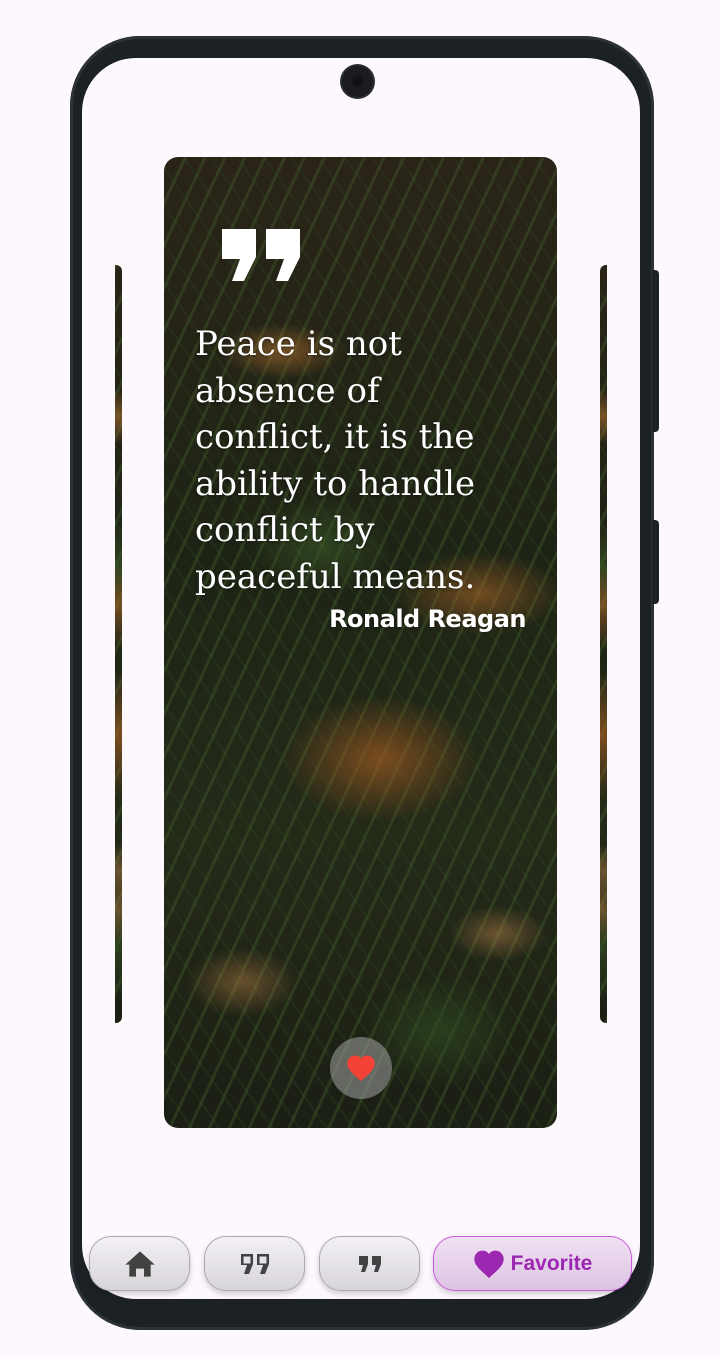 This screenshot has width=720, height=1359. Describe the element at coordinates (261, 255) in the screenshot. I see `quote-mark-icon` at that location.